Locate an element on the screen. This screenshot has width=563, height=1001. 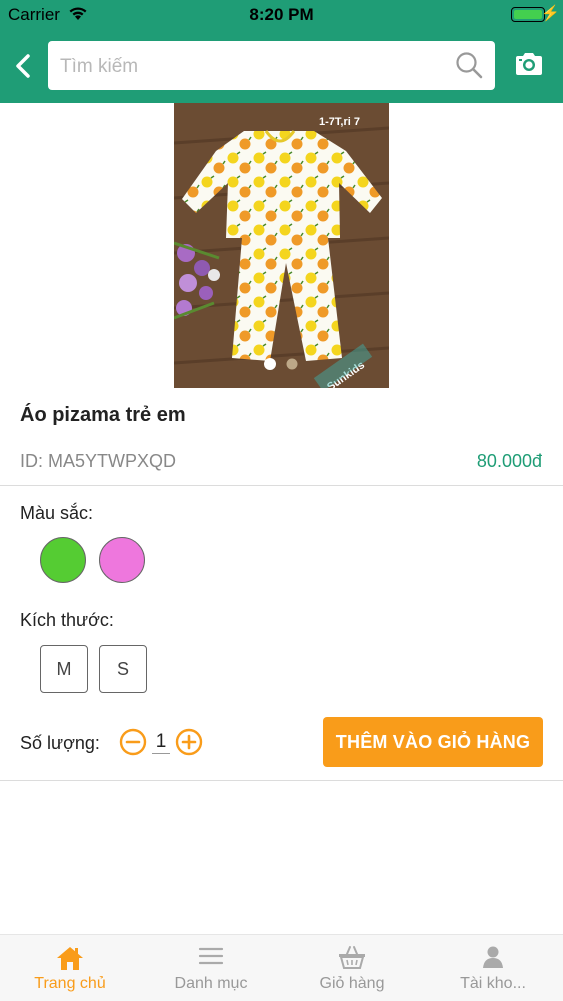
search-box is located at coordinates (271, 66).